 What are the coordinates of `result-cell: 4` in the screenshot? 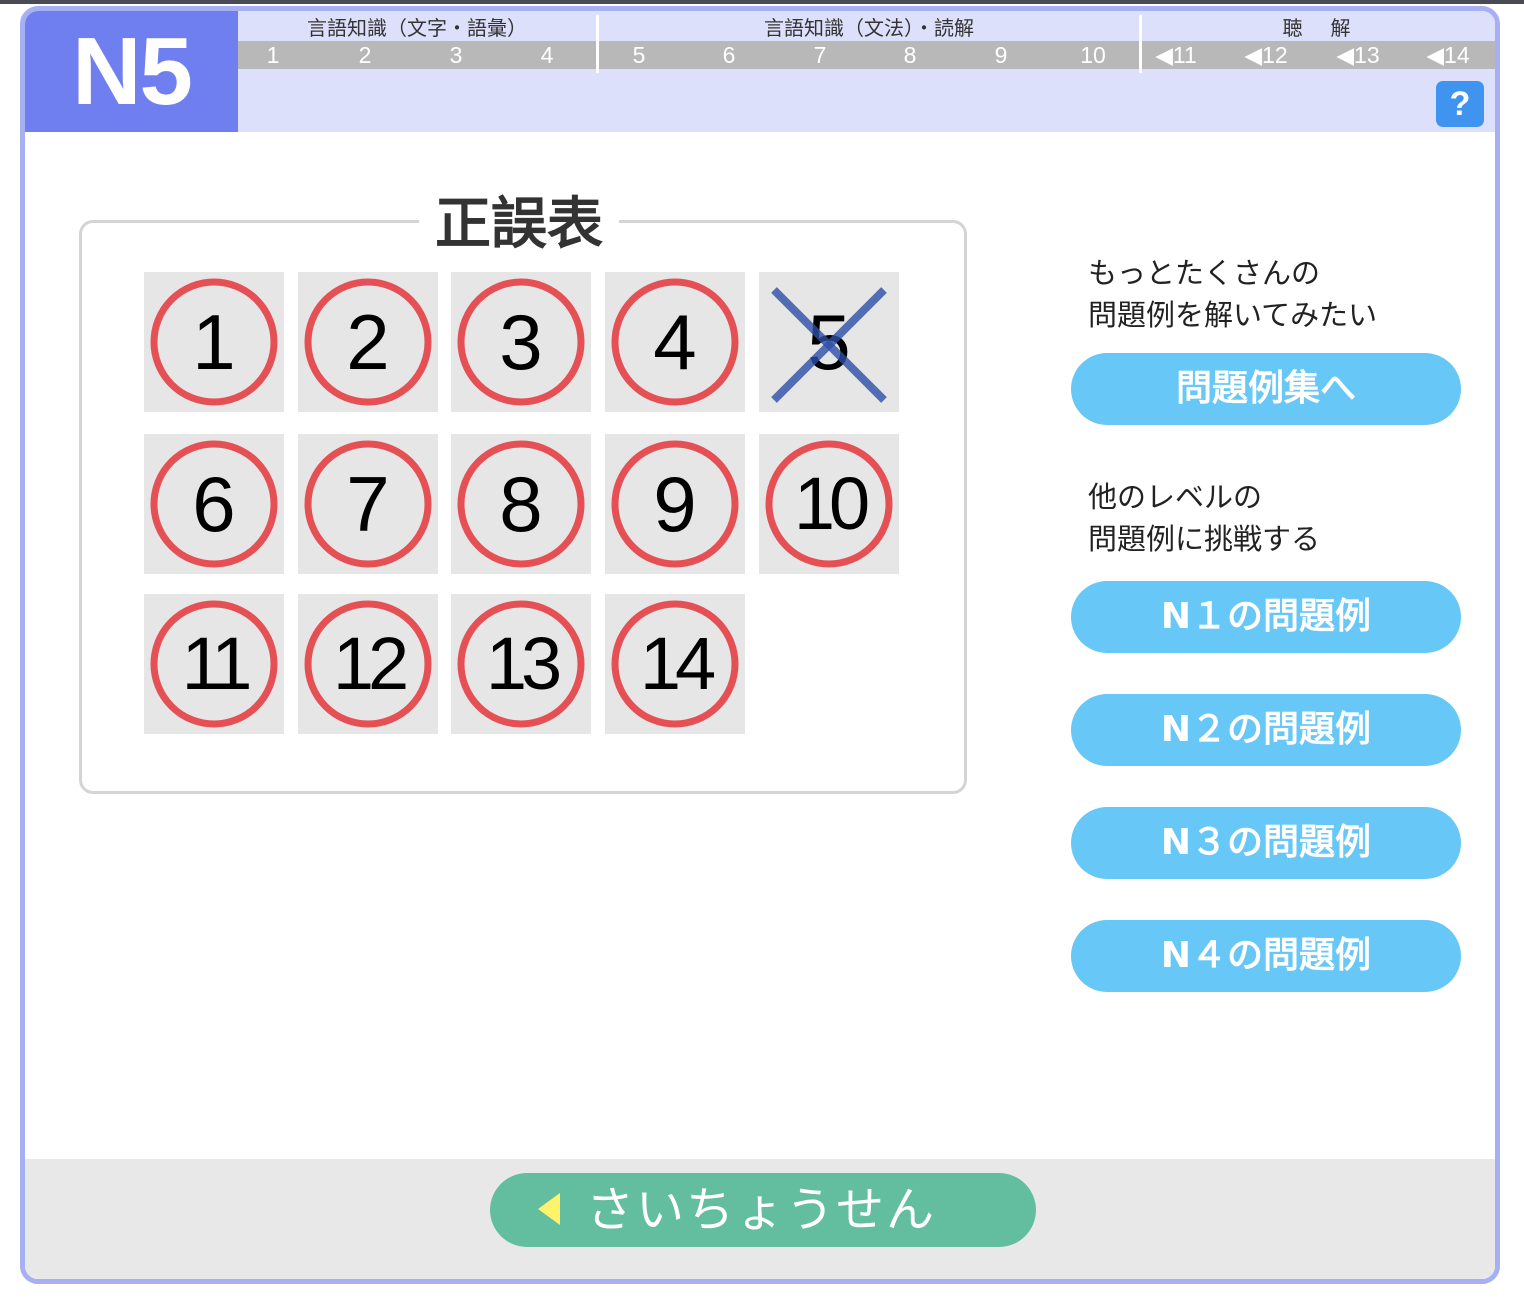 It's located at (675, 342).